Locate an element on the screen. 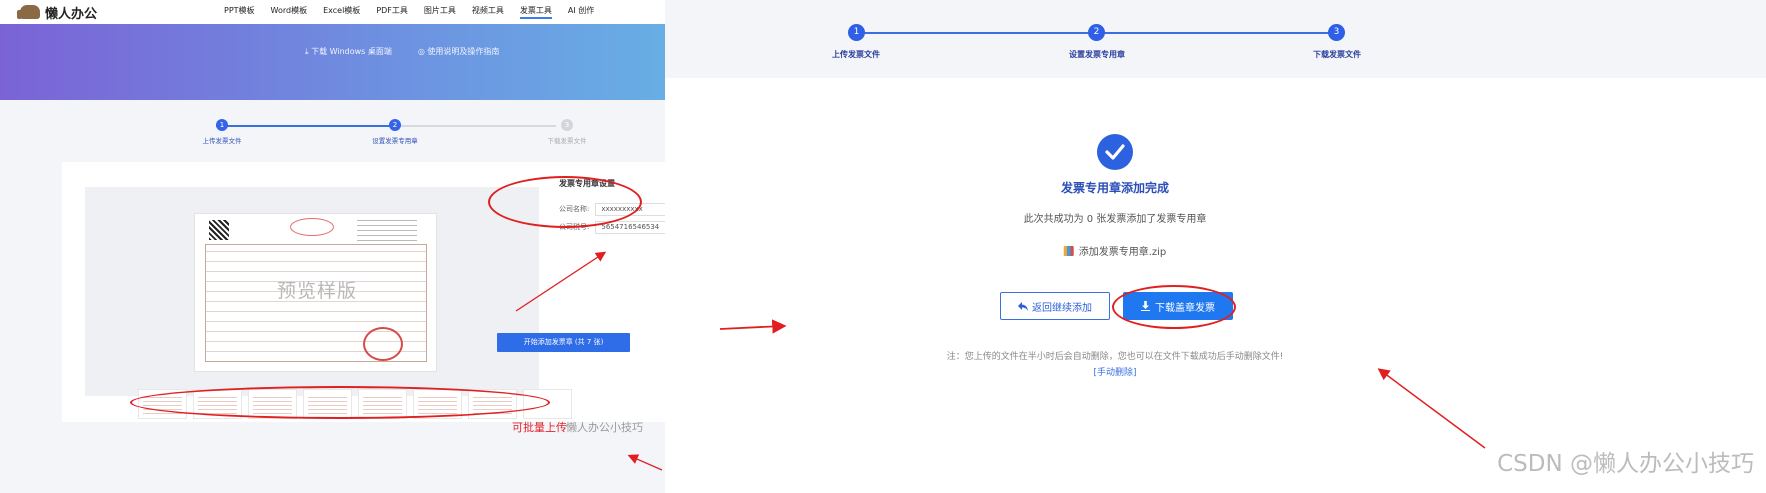  guide-link: ◎ 使用说明及操作指南 is located at coordinates (459, 51).